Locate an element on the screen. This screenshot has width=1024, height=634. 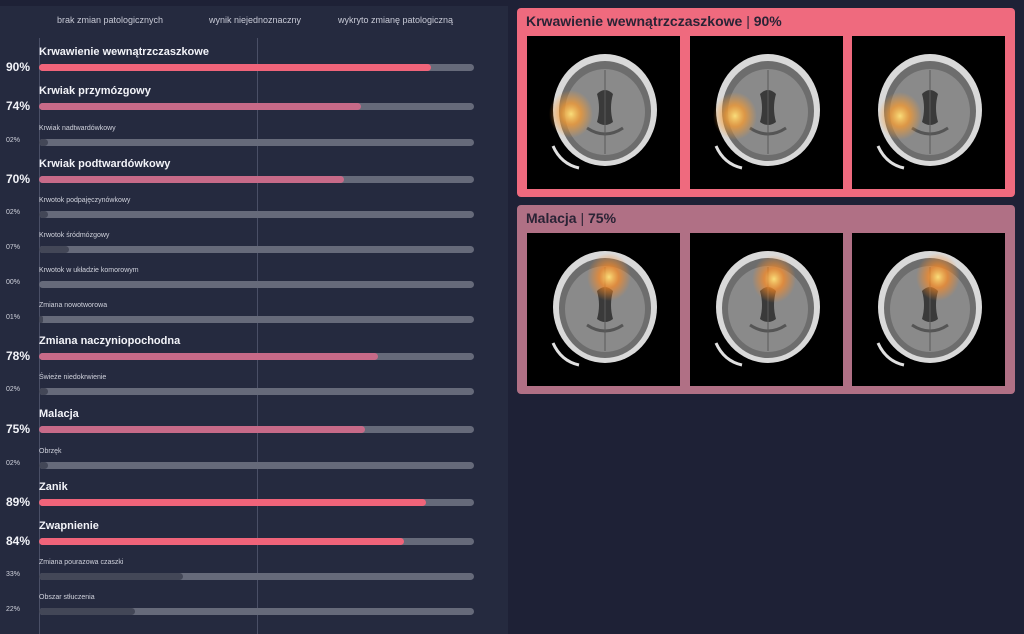
finding-percent: 75% is located at coordinates (18, 429).